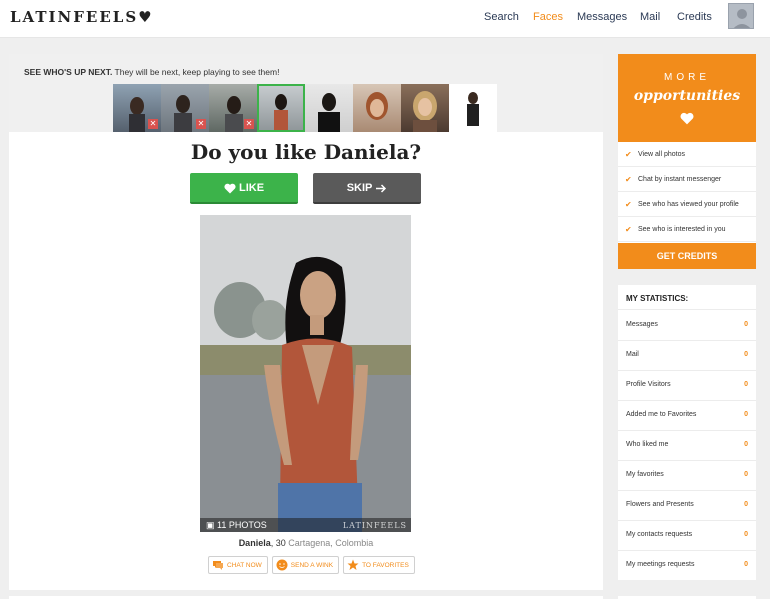 Image resolution: width=770 pixels, height=599 pixels. Describe the element at coordinates (379, 565) in the screenshot. I see `to-favorites-button: TO FAVORITES` at that location.